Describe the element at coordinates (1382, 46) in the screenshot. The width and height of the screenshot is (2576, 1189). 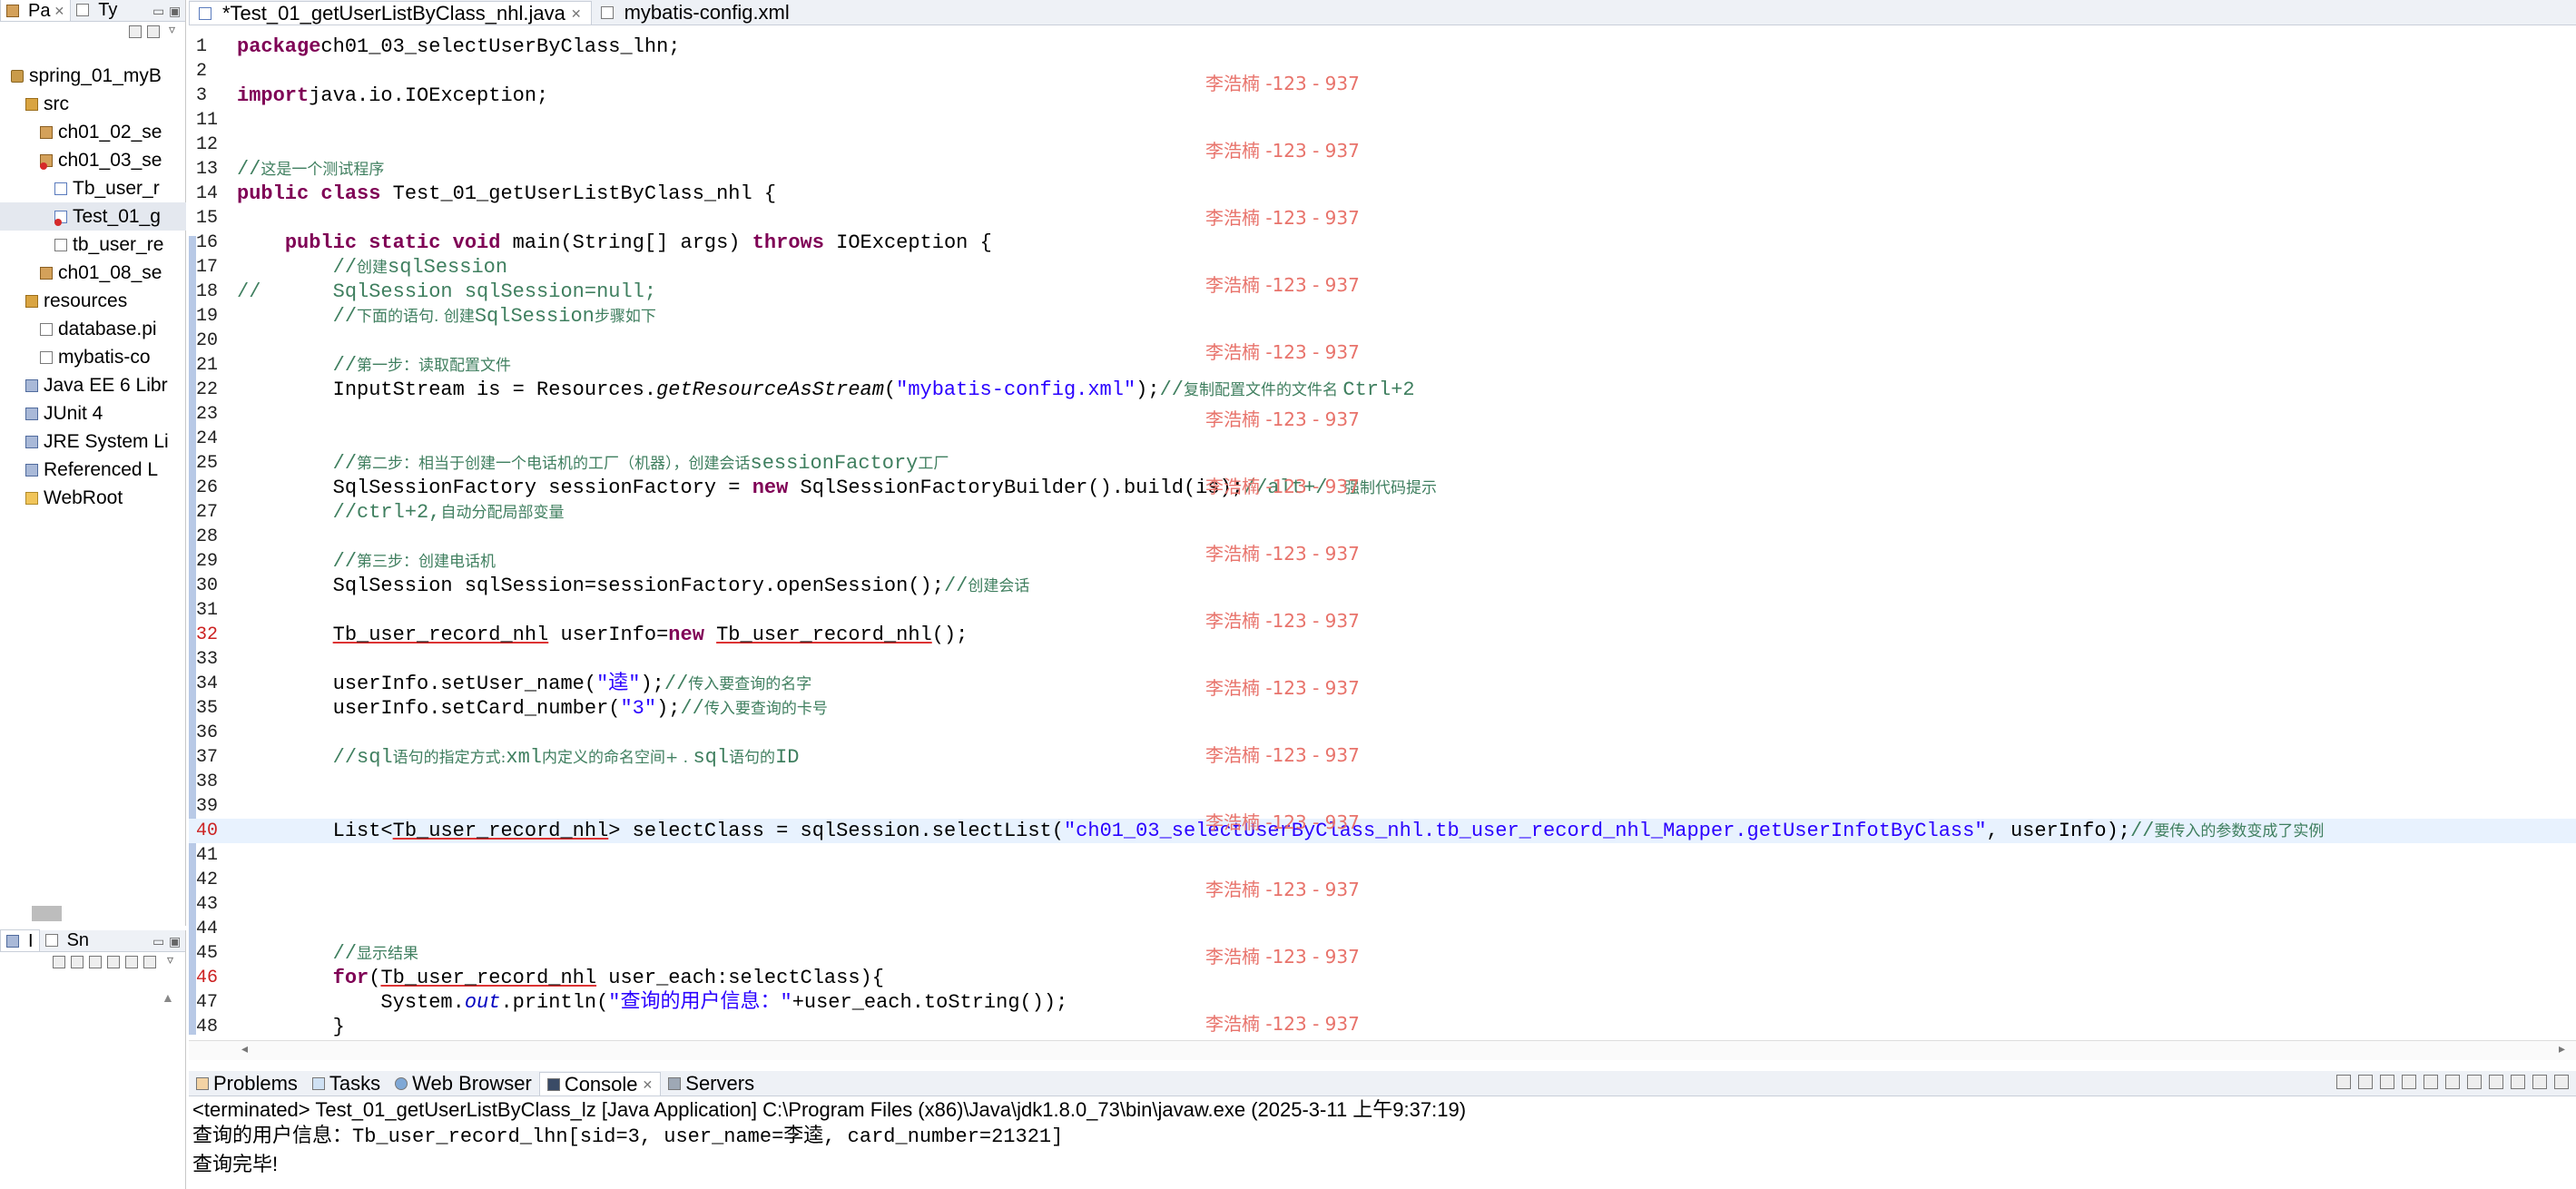
I see `code-line: 1 packagech01_03_selectUserByClass_lhn;` at that location.